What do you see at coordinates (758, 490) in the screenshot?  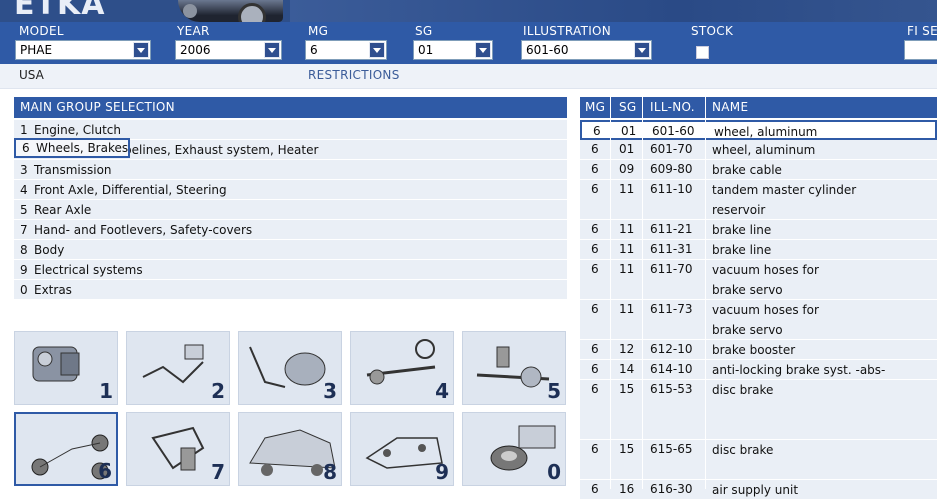 I see `parts-table-row: 6 16 616-30 air supply unit` at bounding box center [758, 490].